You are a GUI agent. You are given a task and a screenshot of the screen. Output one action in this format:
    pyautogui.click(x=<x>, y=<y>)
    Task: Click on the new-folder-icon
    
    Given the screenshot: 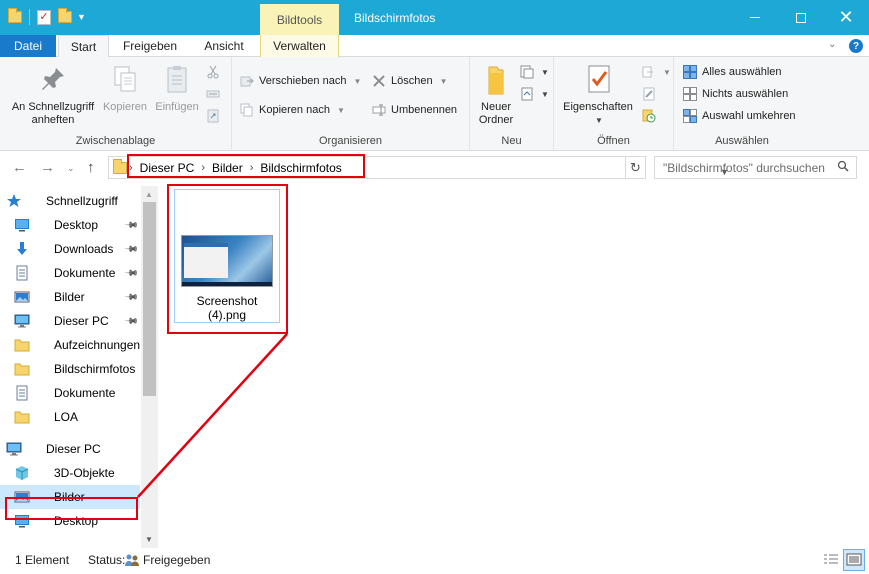 What is the action you would take?
    pyautogui.click(x=65, y=15)
    